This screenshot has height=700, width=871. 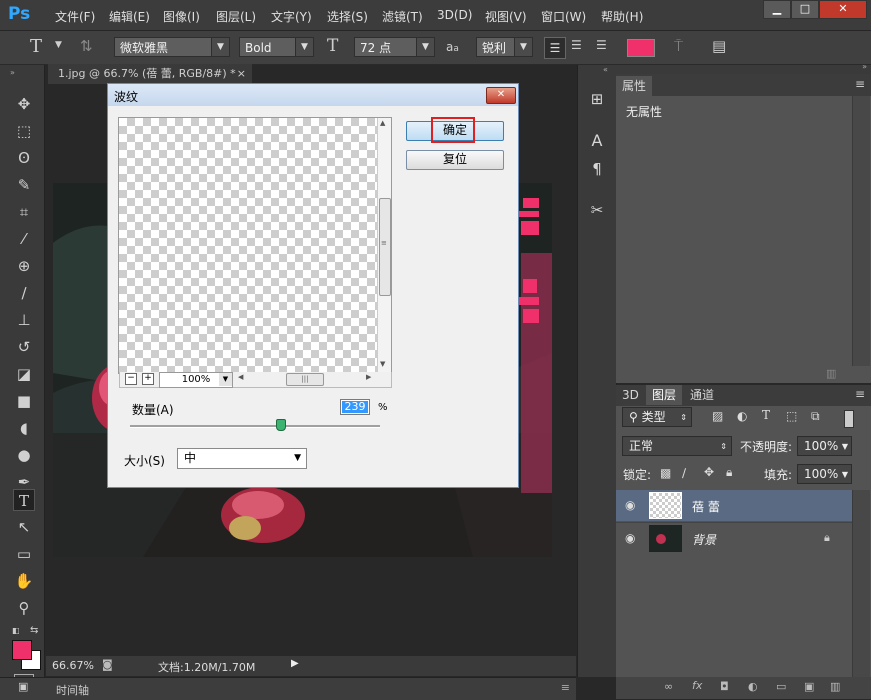 I want to click on foreground-color-swatch, so click(x=22, y=650).